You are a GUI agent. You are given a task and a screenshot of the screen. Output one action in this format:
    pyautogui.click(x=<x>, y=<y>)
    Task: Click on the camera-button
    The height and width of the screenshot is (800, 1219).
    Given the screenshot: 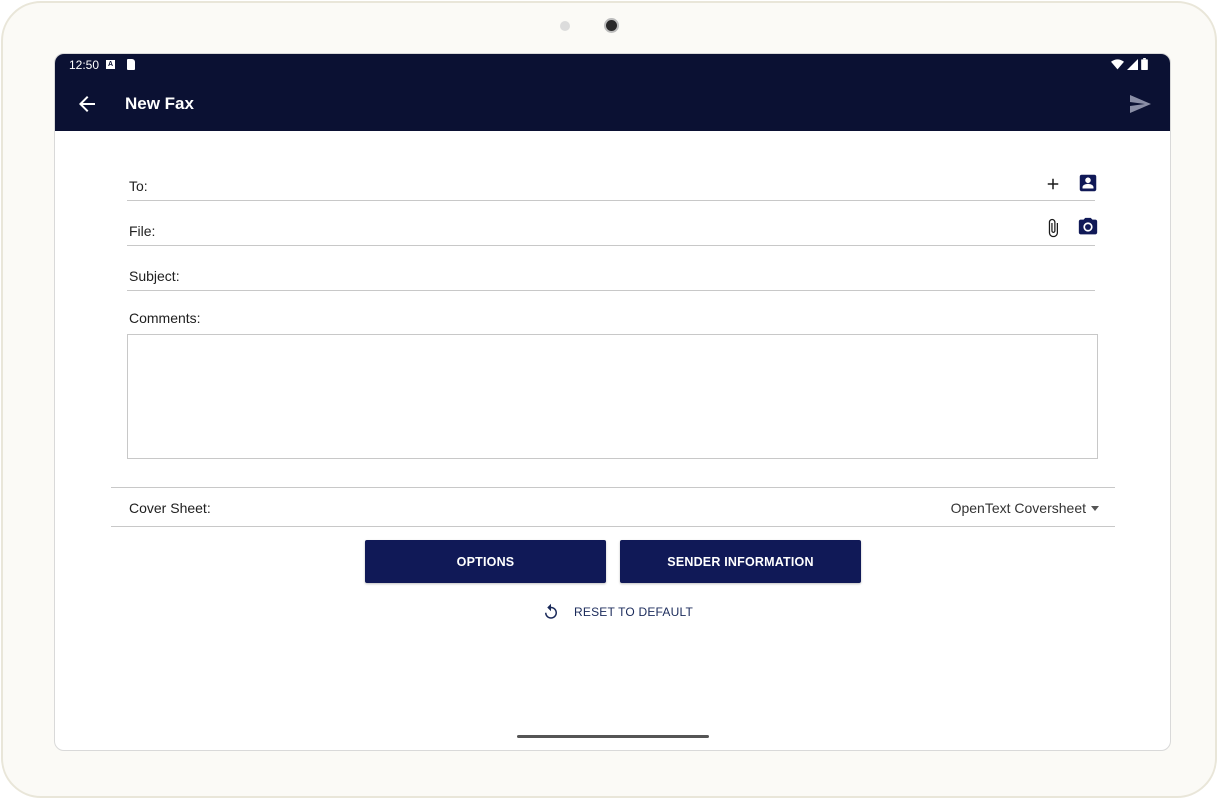 What is the action you would take?
    pyautogui.click(x=1088, y=227)
    